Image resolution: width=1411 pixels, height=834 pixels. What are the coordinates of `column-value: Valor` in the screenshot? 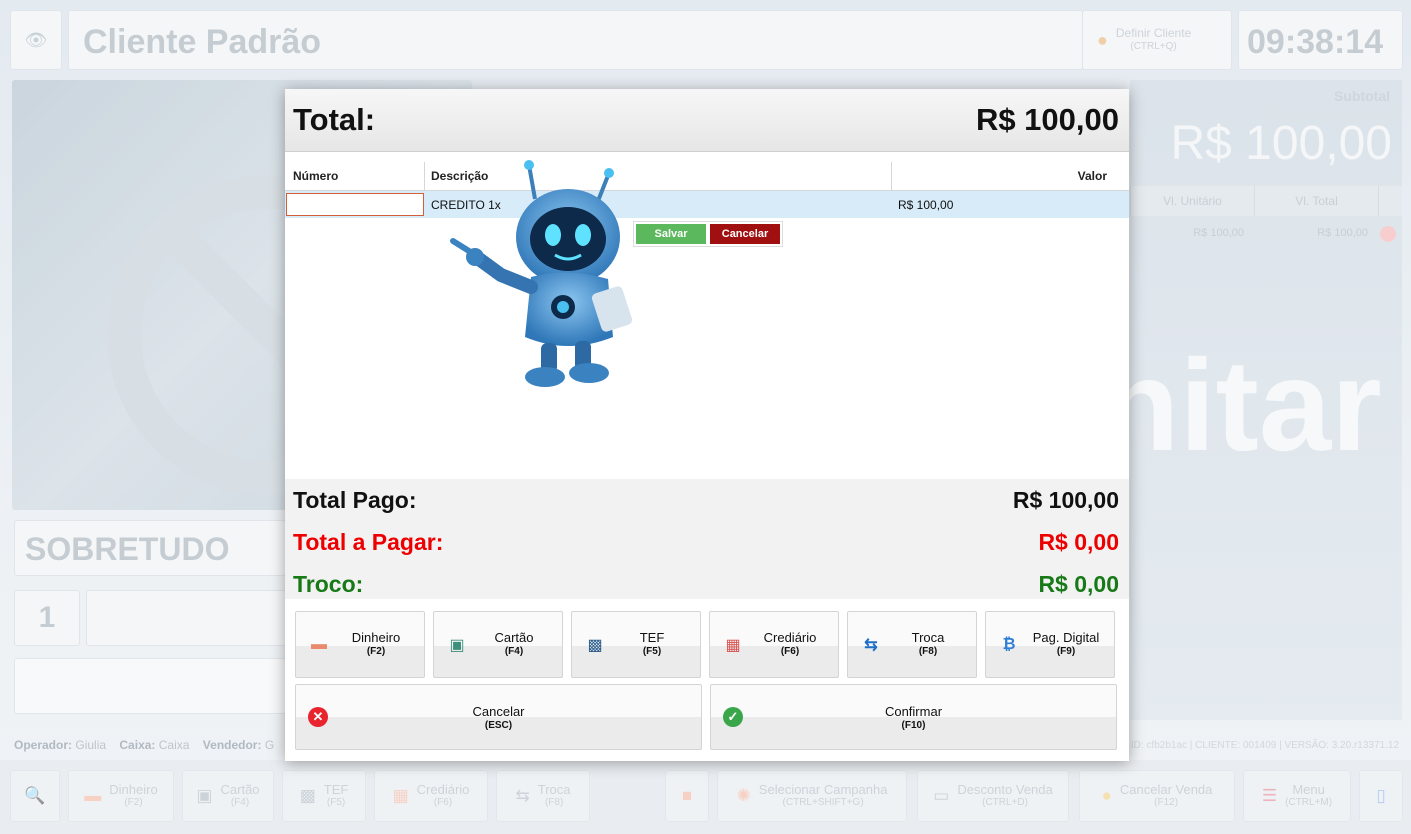 It's located at (1092, 176).